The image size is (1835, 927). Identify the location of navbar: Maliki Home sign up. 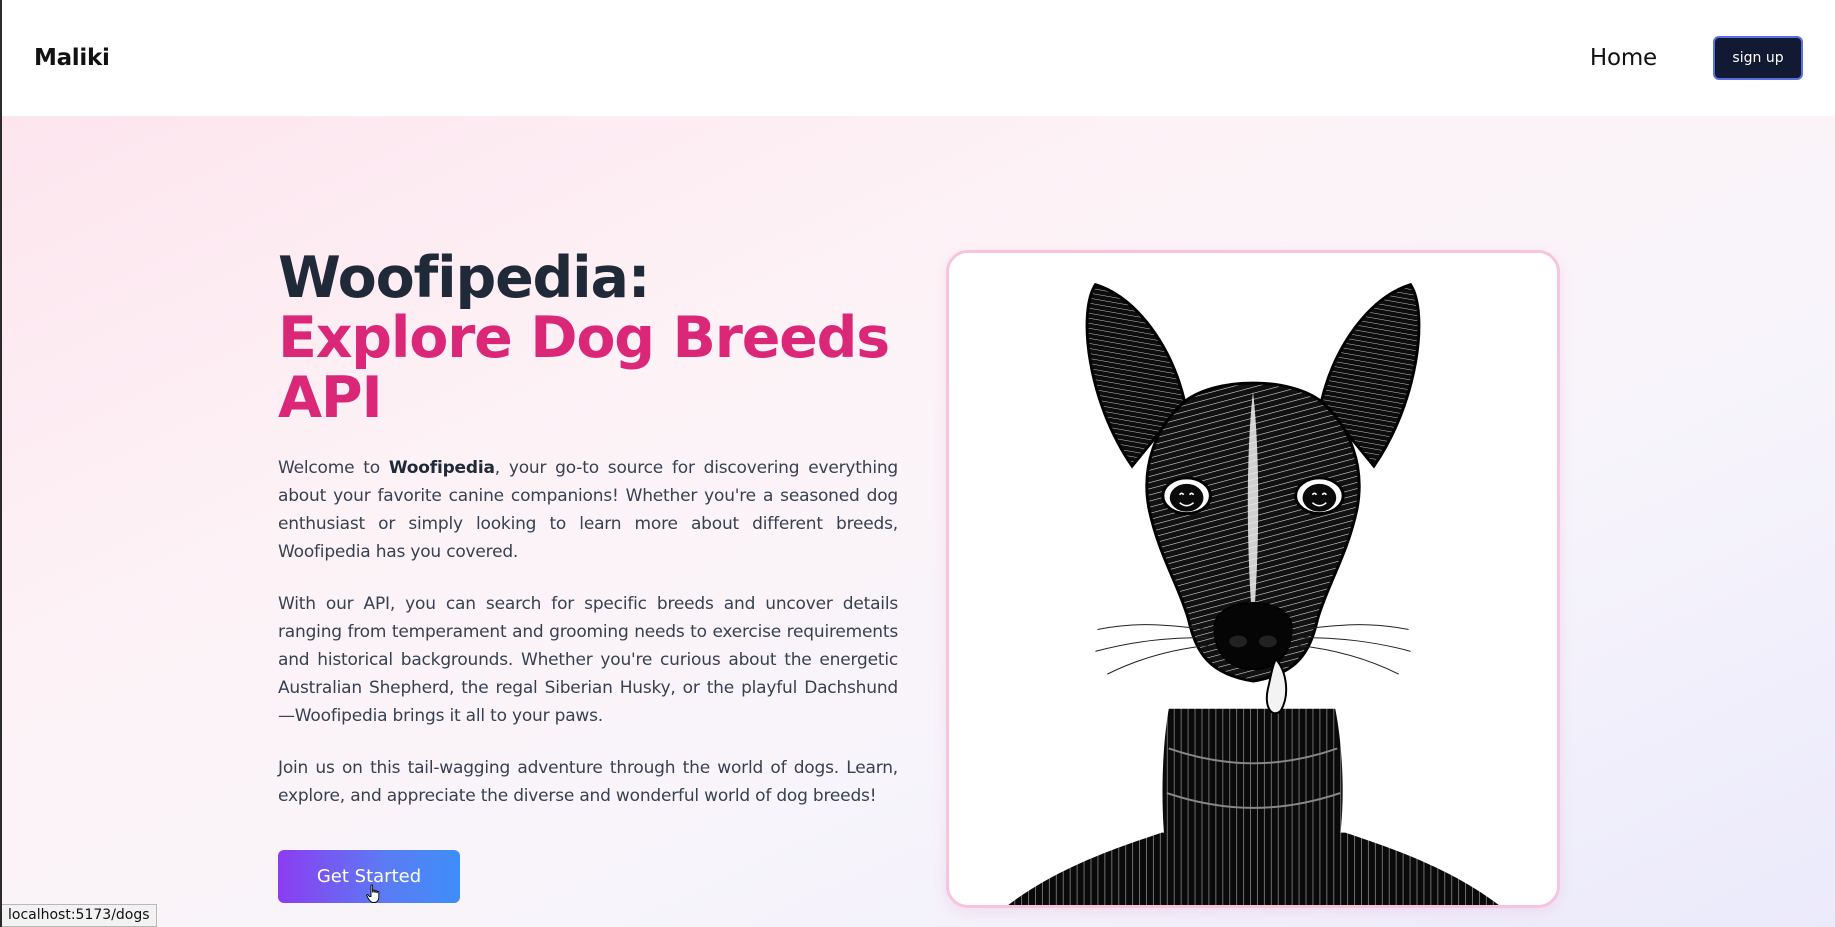
(918, 58).